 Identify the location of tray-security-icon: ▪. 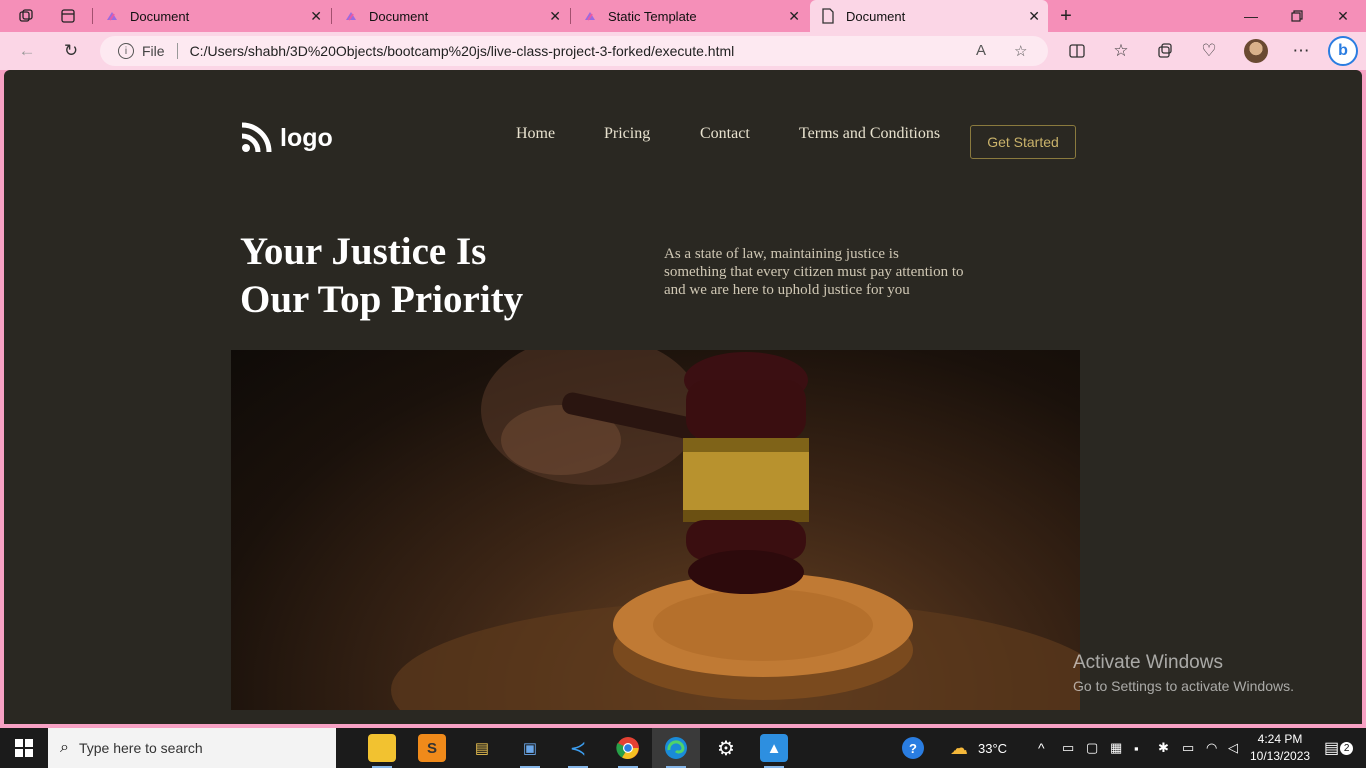
(1136, 748).